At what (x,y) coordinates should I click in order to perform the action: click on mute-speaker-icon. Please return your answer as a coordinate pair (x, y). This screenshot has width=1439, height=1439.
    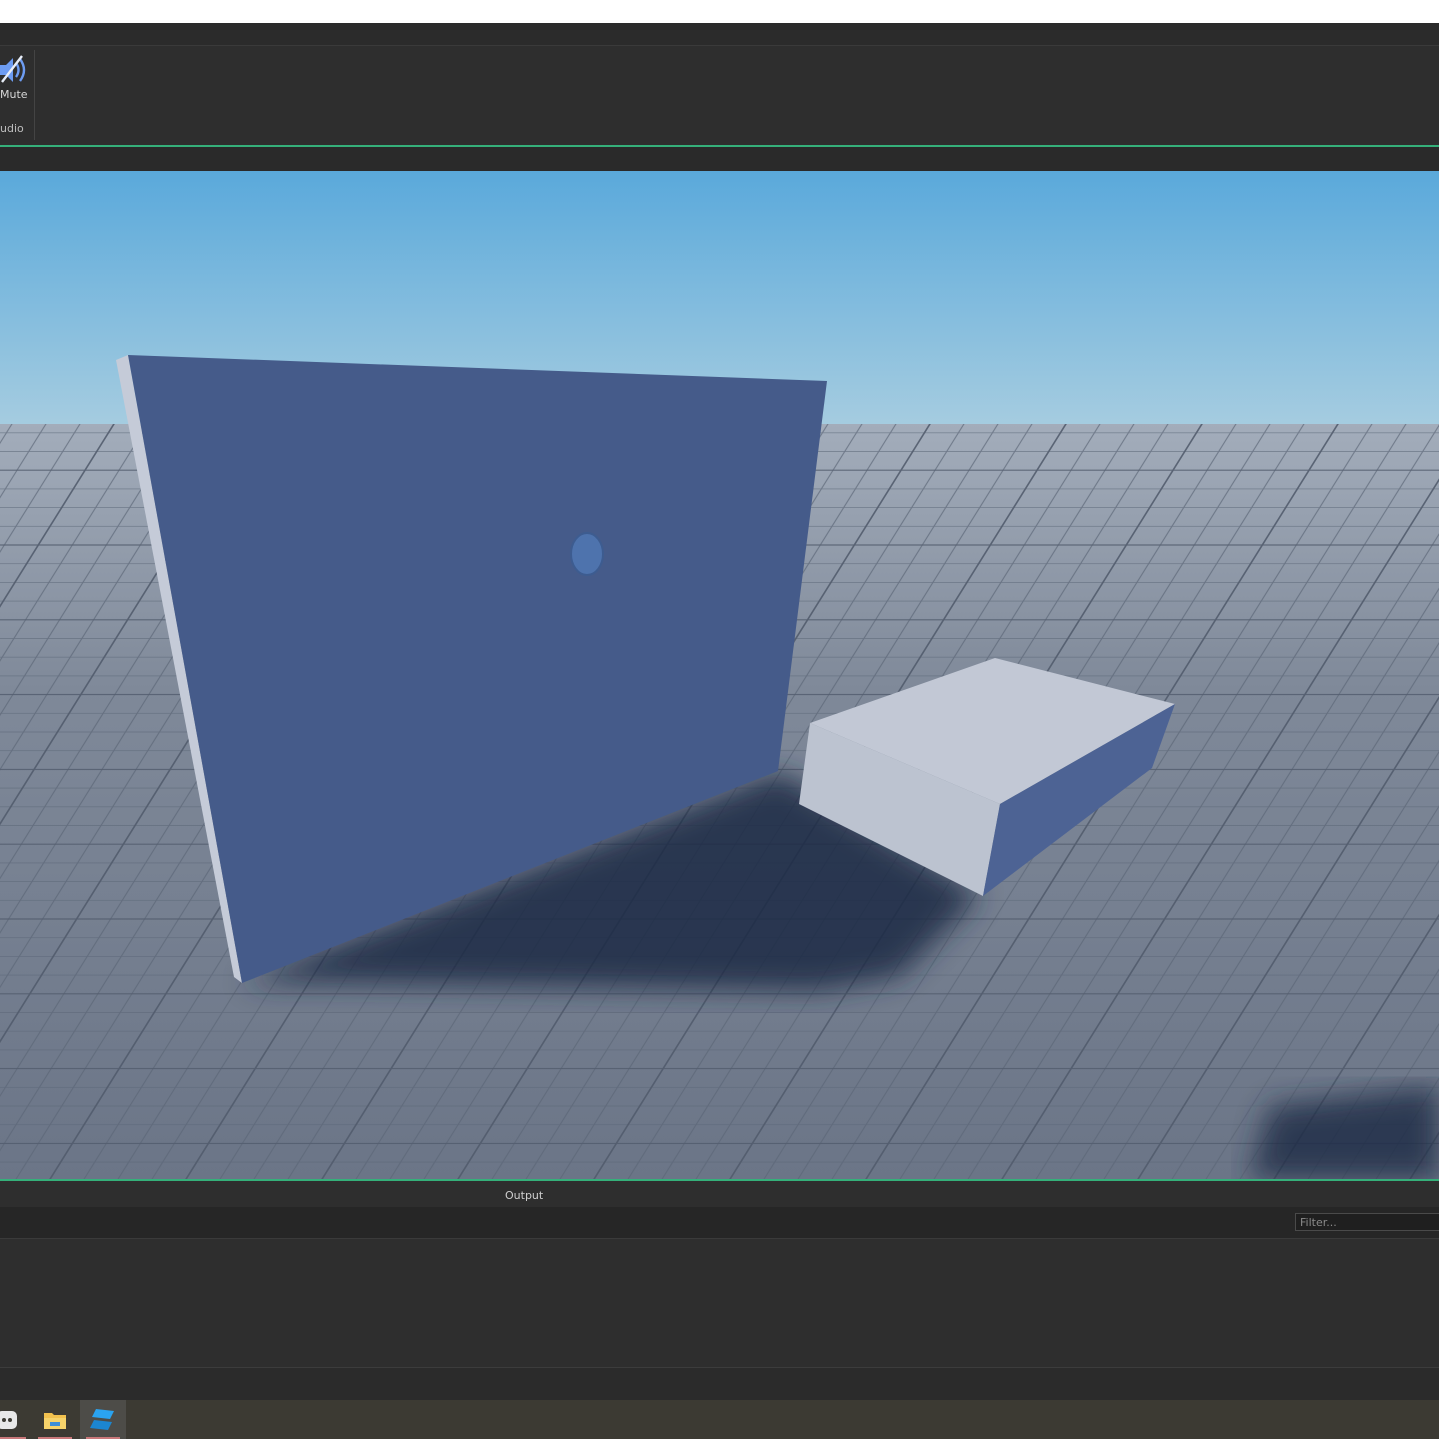
    Looking at the image, I should click on (15, 70).